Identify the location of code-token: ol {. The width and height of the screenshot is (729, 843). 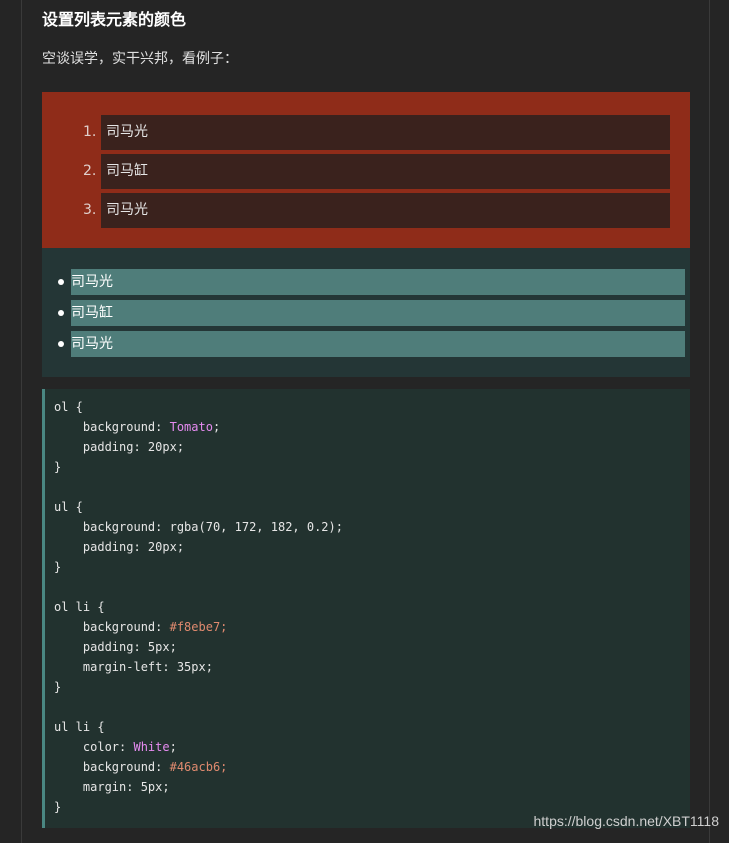
(68, 407).